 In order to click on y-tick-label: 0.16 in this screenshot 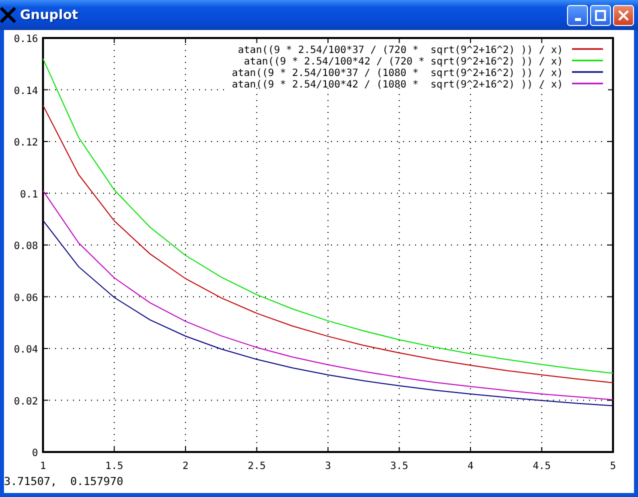, I will do `click(26, 39)`.